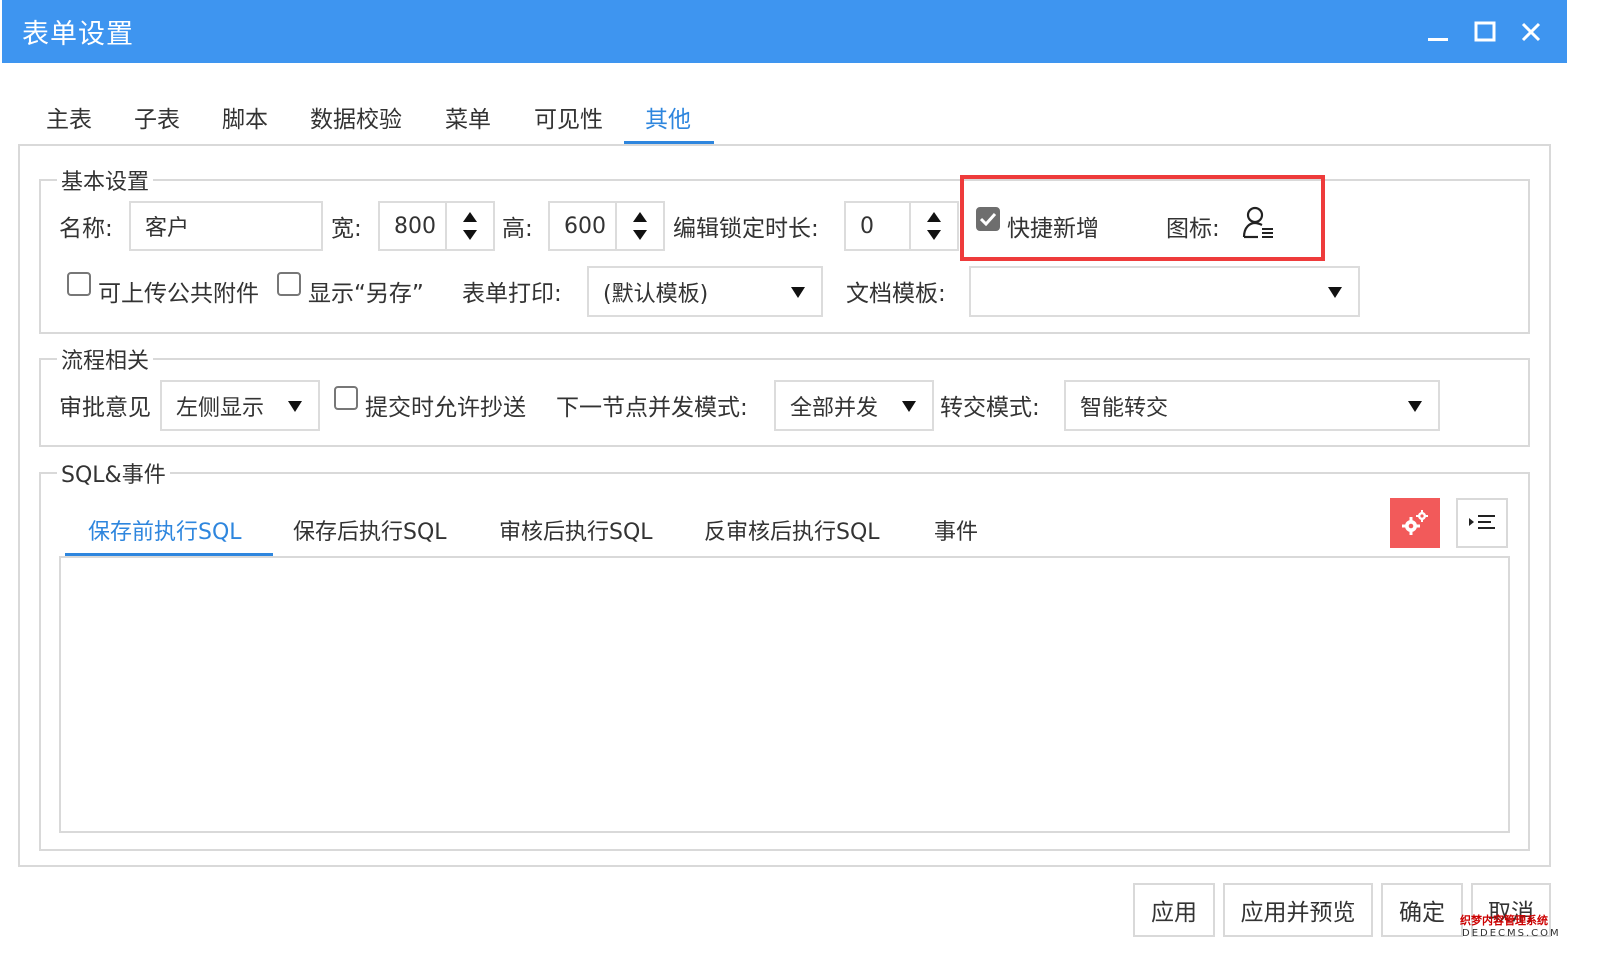 The width and height of the screenshot is (1603, 968). What do you see at coordinates (1298, 910) in the screenshot?
I see `apply-preview-button: 应用并预览` at bounding box center [1298, 910].